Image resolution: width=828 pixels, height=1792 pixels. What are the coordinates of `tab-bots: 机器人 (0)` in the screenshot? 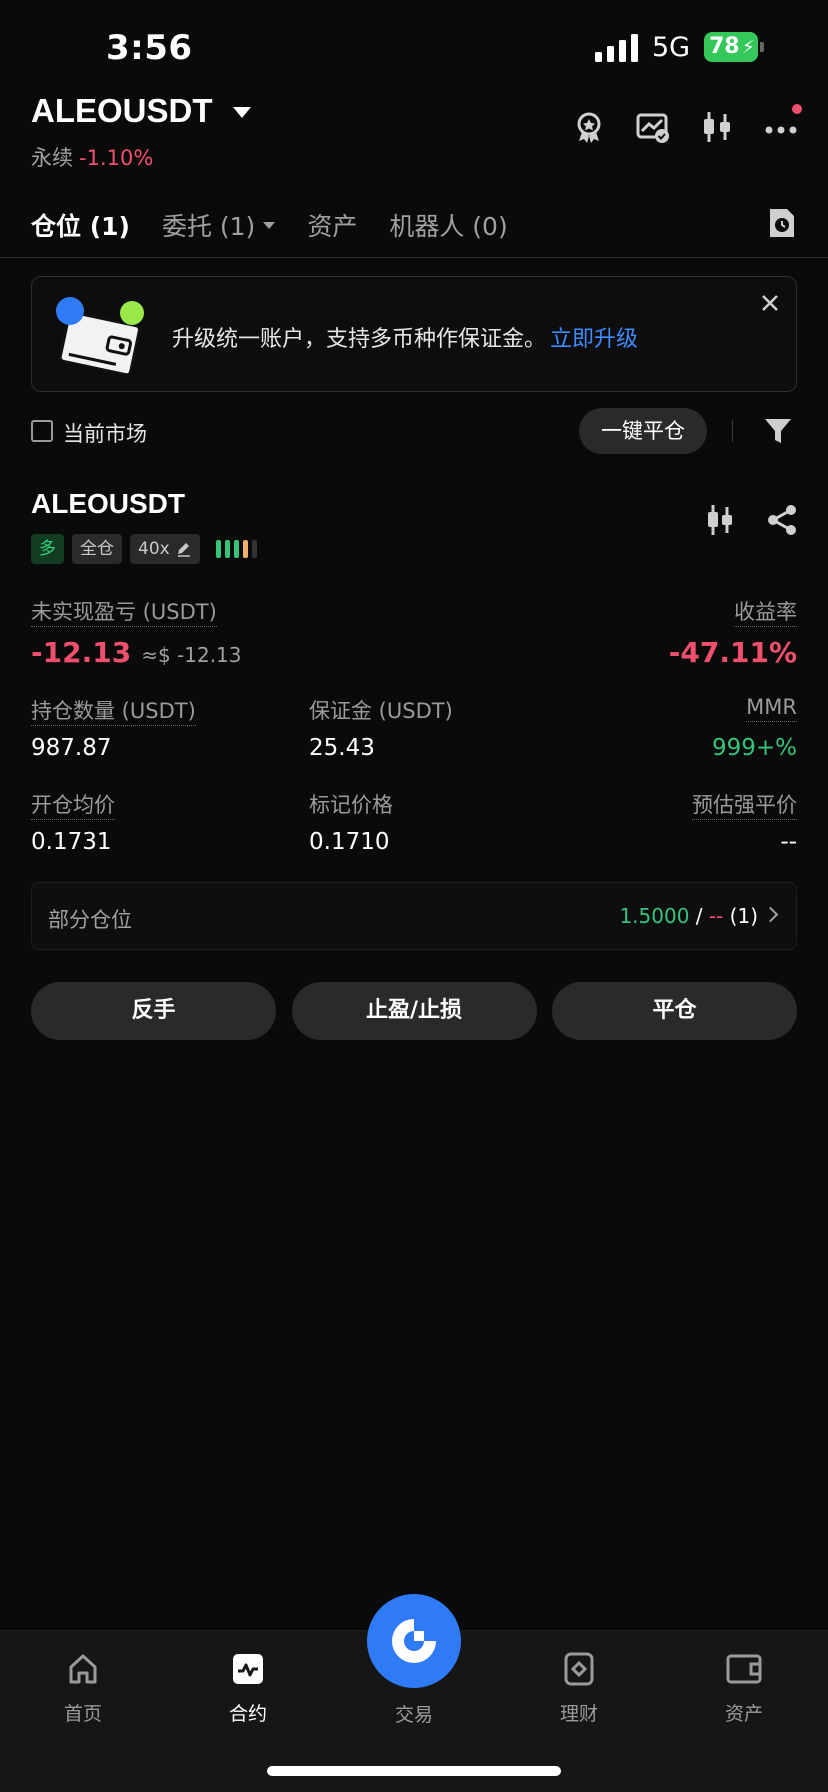 It's located at (448, 225).